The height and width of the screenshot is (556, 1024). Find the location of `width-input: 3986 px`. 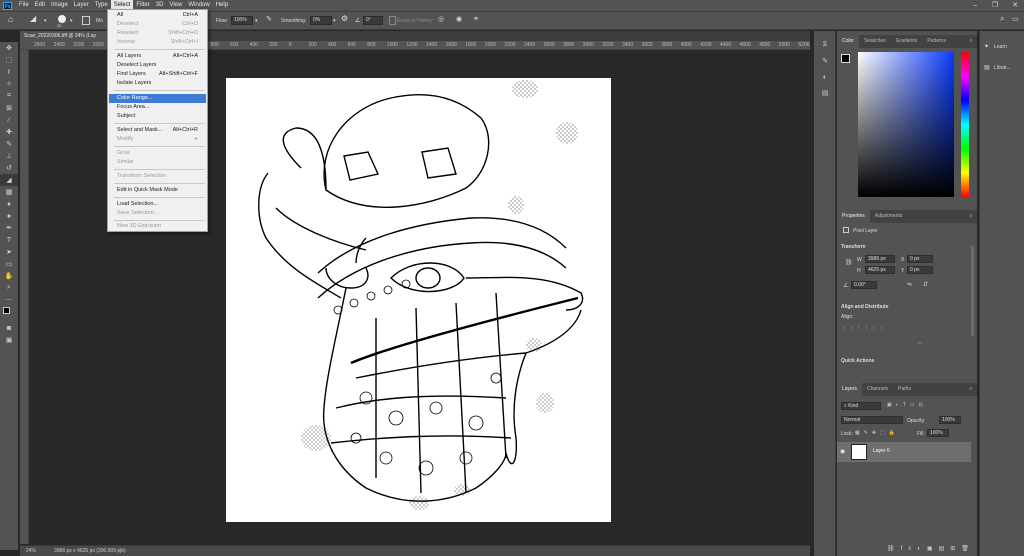

width-input: 3986 px is located at coordinates (880, 259).